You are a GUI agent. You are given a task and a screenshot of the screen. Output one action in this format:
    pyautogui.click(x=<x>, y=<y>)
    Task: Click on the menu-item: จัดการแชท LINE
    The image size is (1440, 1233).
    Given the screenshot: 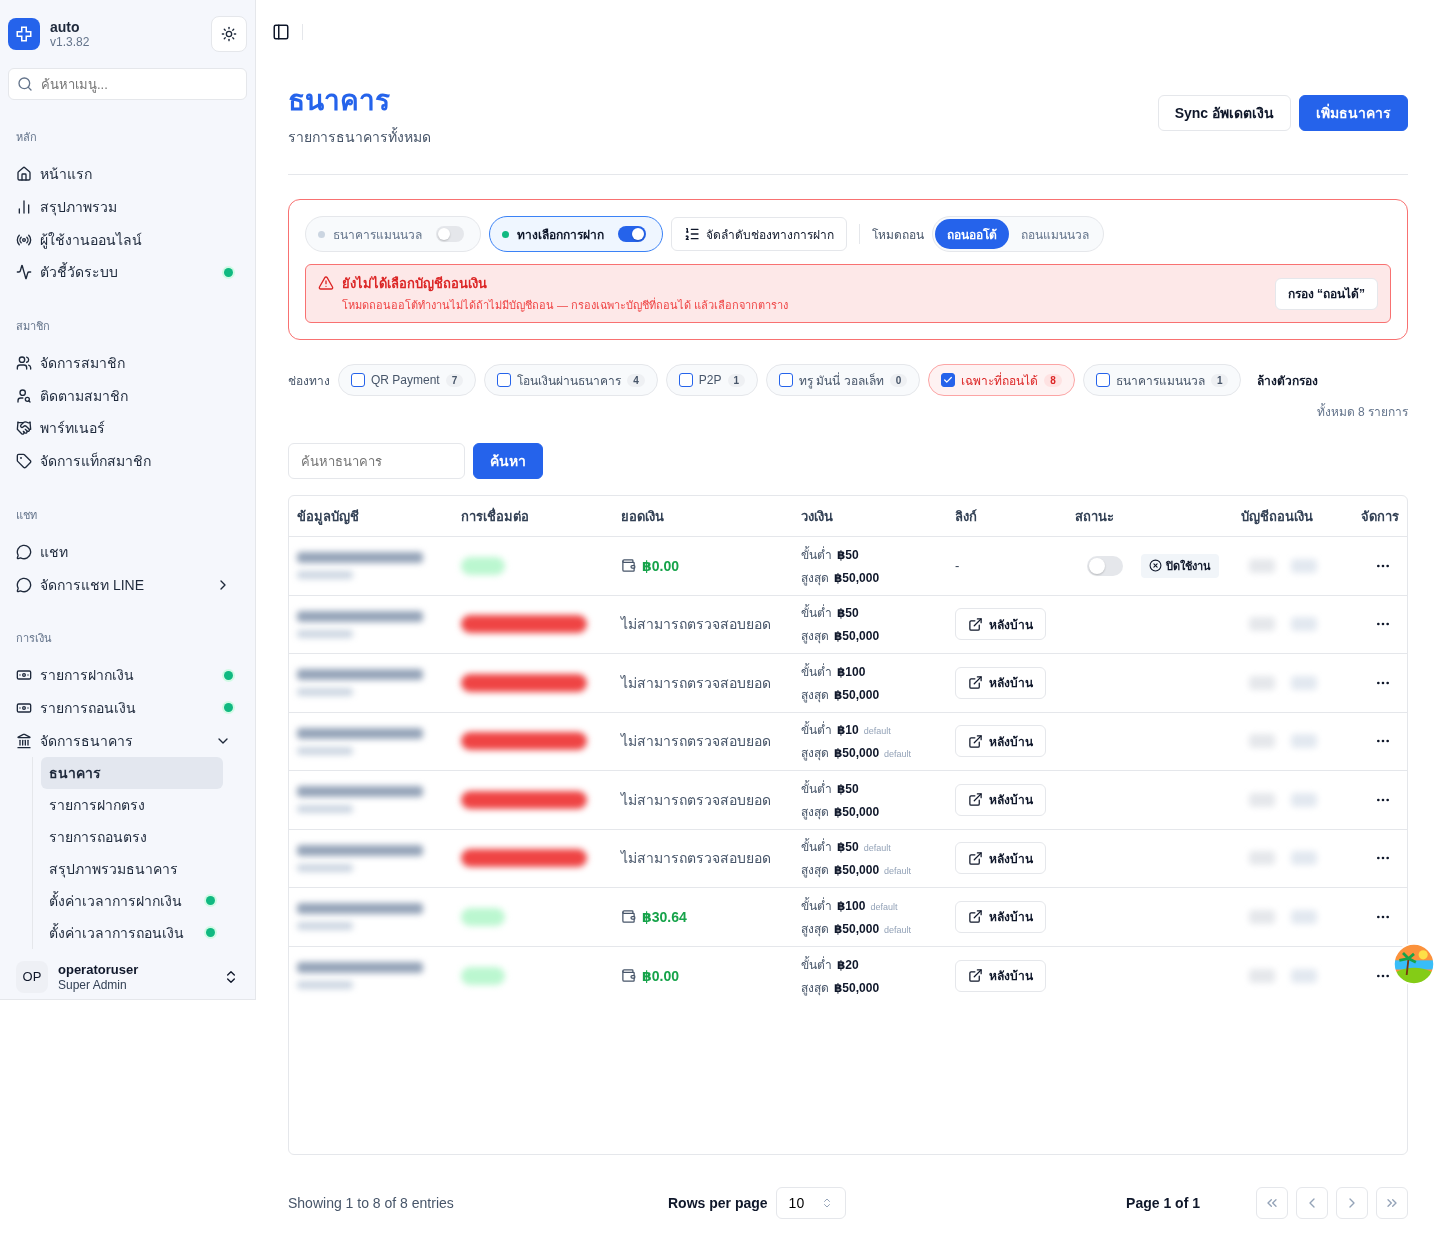 What is the action you would take?
    pyautogui.click(x=127, y=584)
    